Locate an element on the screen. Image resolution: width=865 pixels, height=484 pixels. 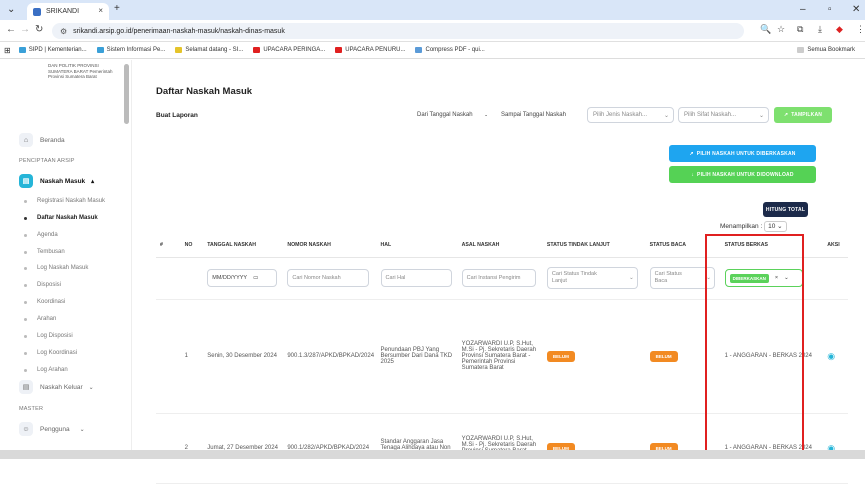
chevron-up-icon: ▴ is located at coordinates (93, 181).